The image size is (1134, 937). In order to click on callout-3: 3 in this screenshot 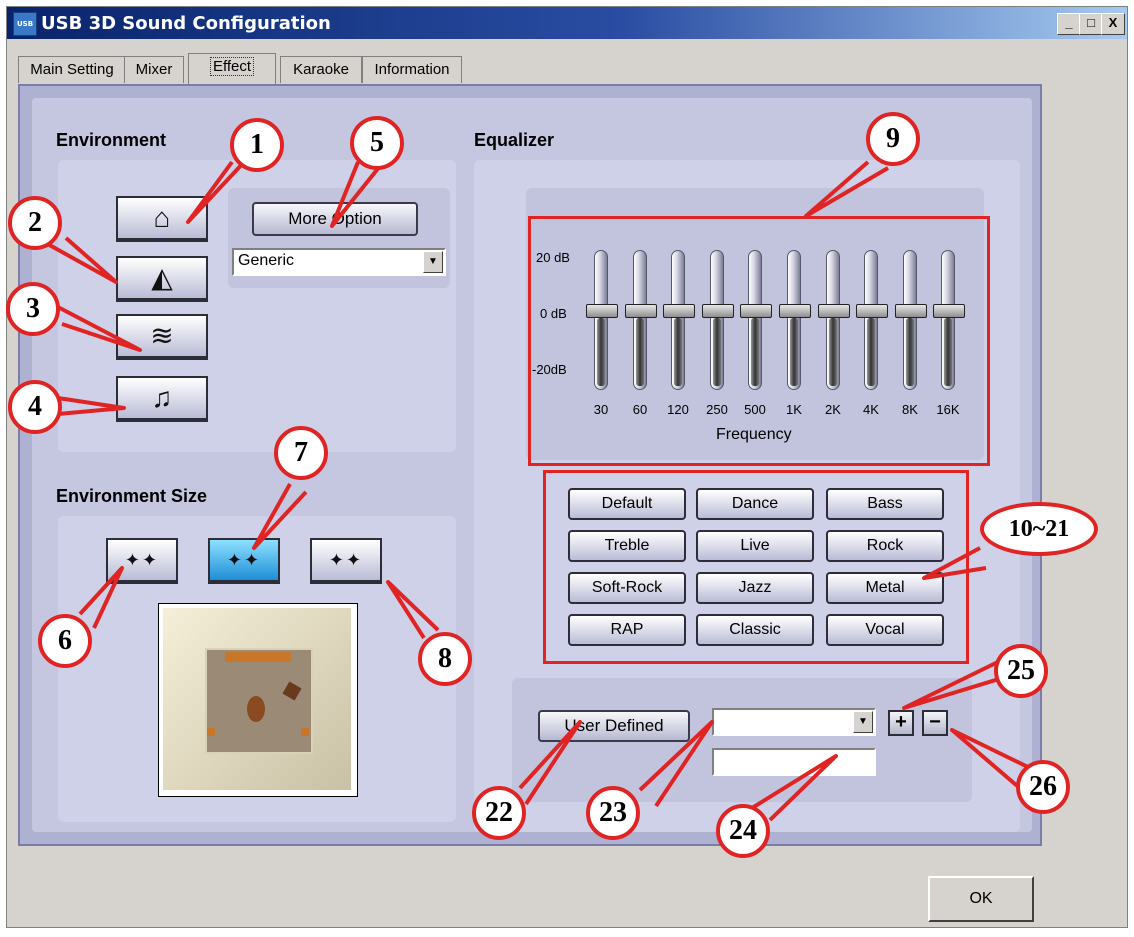, I will do `click(33, 309)`.